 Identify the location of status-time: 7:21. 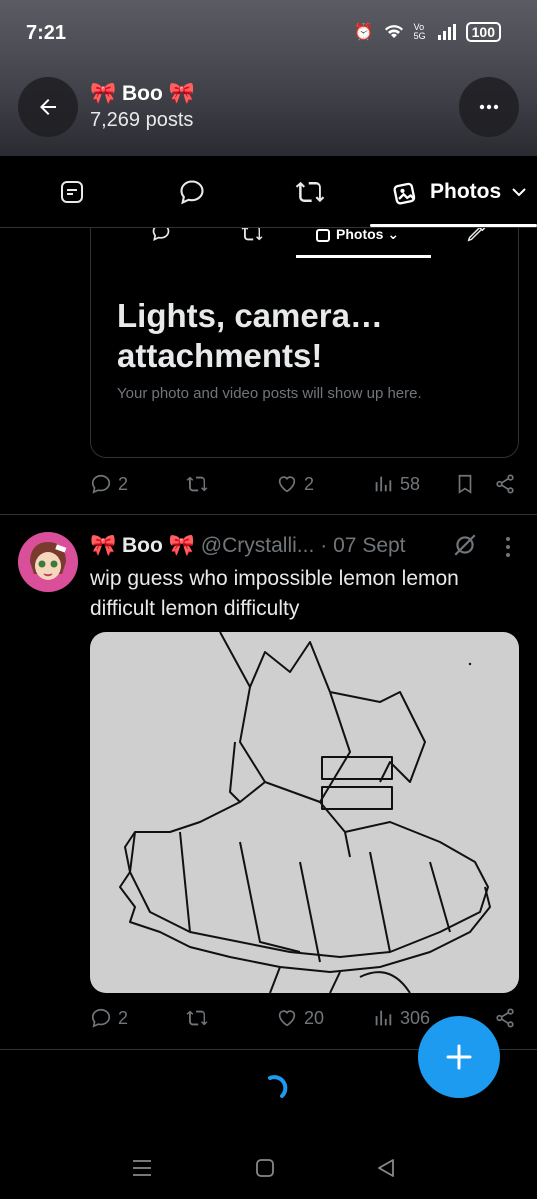
(46, 33).